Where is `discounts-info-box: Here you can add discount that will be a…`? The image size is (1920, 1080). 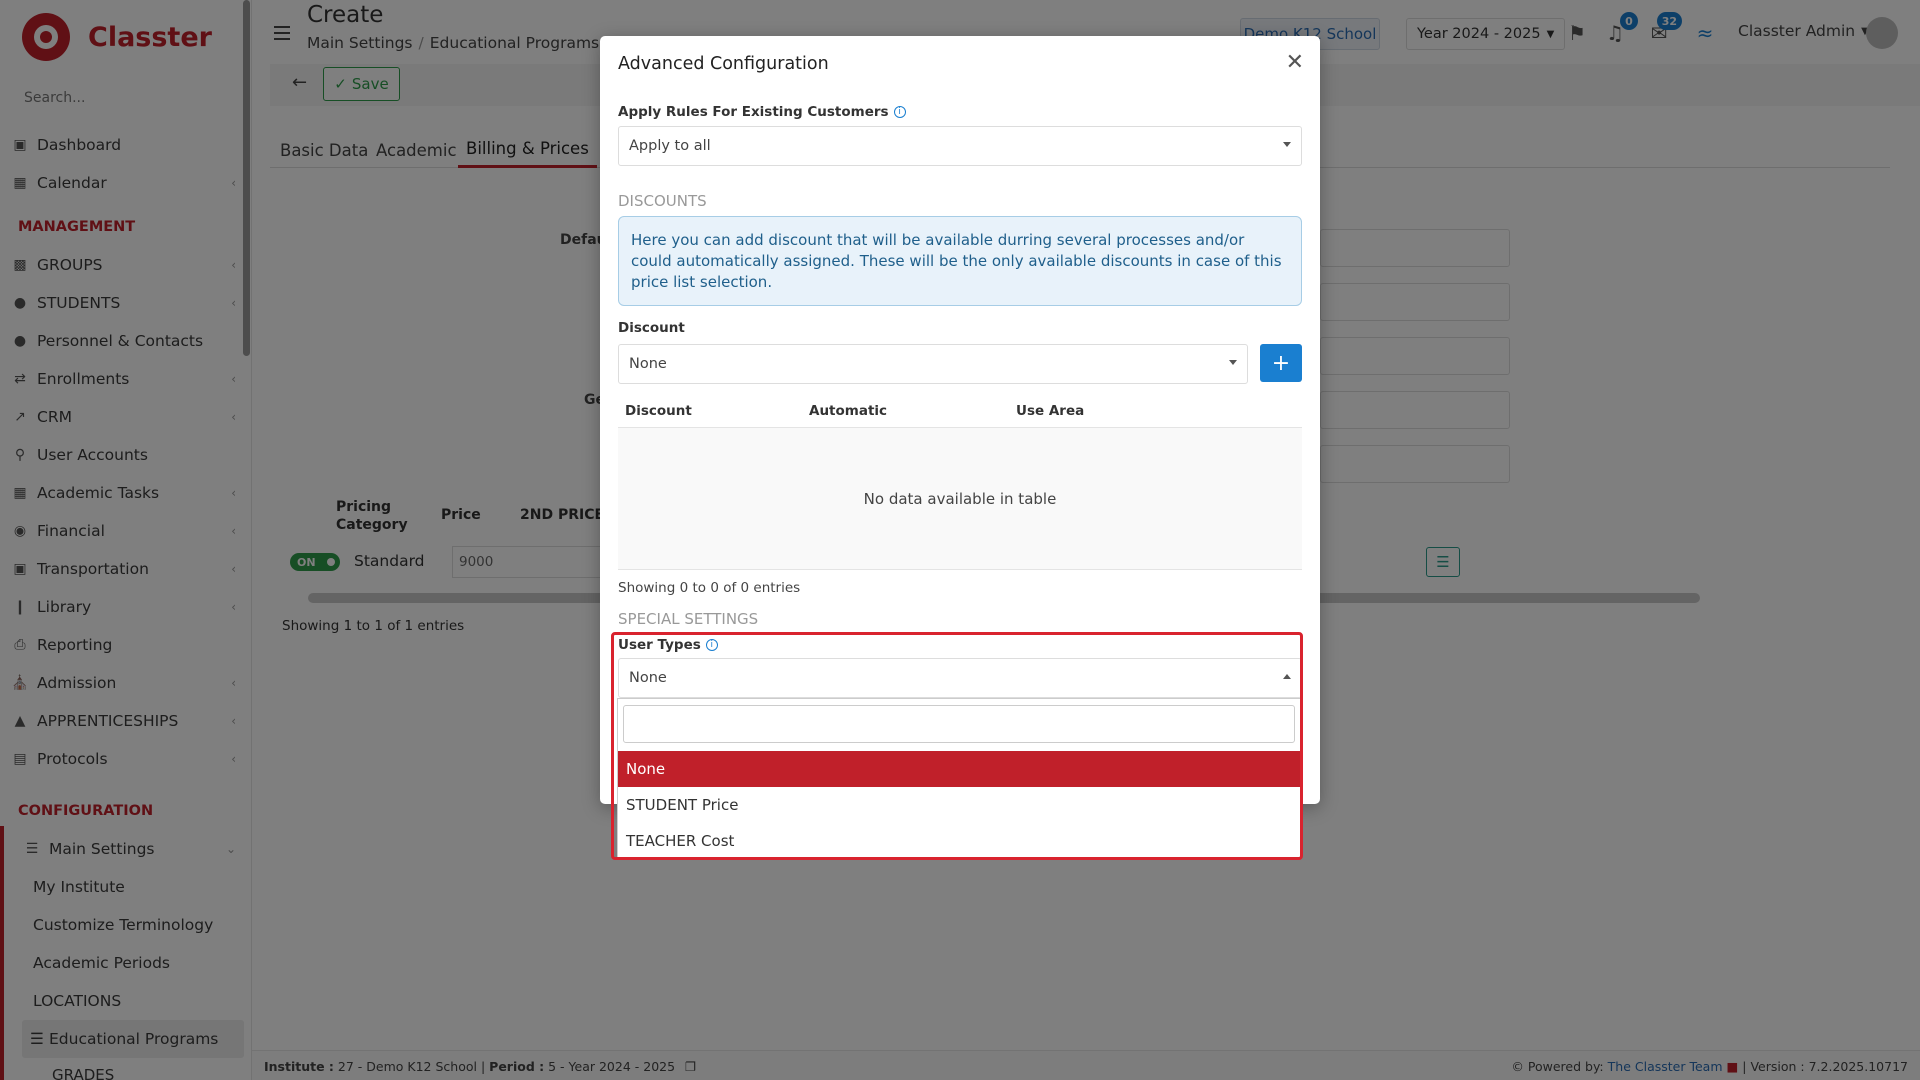 discounts-info-box: Here you can add discount that will be a… is located at coordinates (960, 261).